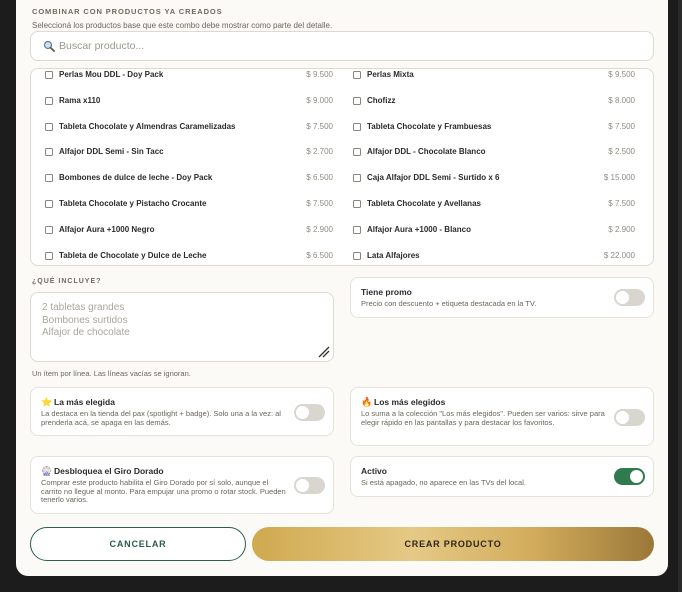 This screenshot has width=682, height=592. What do you see at coordinates (309, 485) in the screenshot?
I see `giro-dorado-toggle` at bounding box center [309, 485].